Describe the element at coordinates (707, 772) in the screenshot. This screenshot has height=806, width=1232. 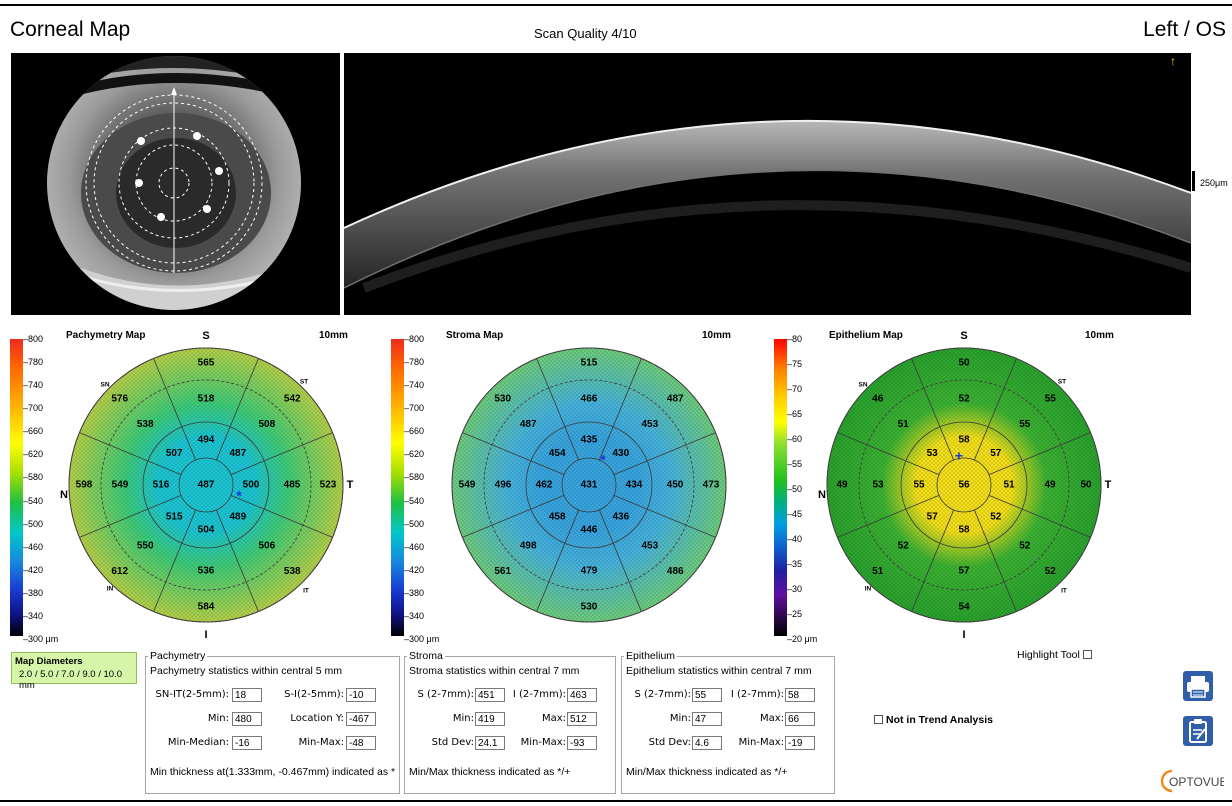
I see `epithelium-note: Min/Max thickness indicated as */+` at that location.